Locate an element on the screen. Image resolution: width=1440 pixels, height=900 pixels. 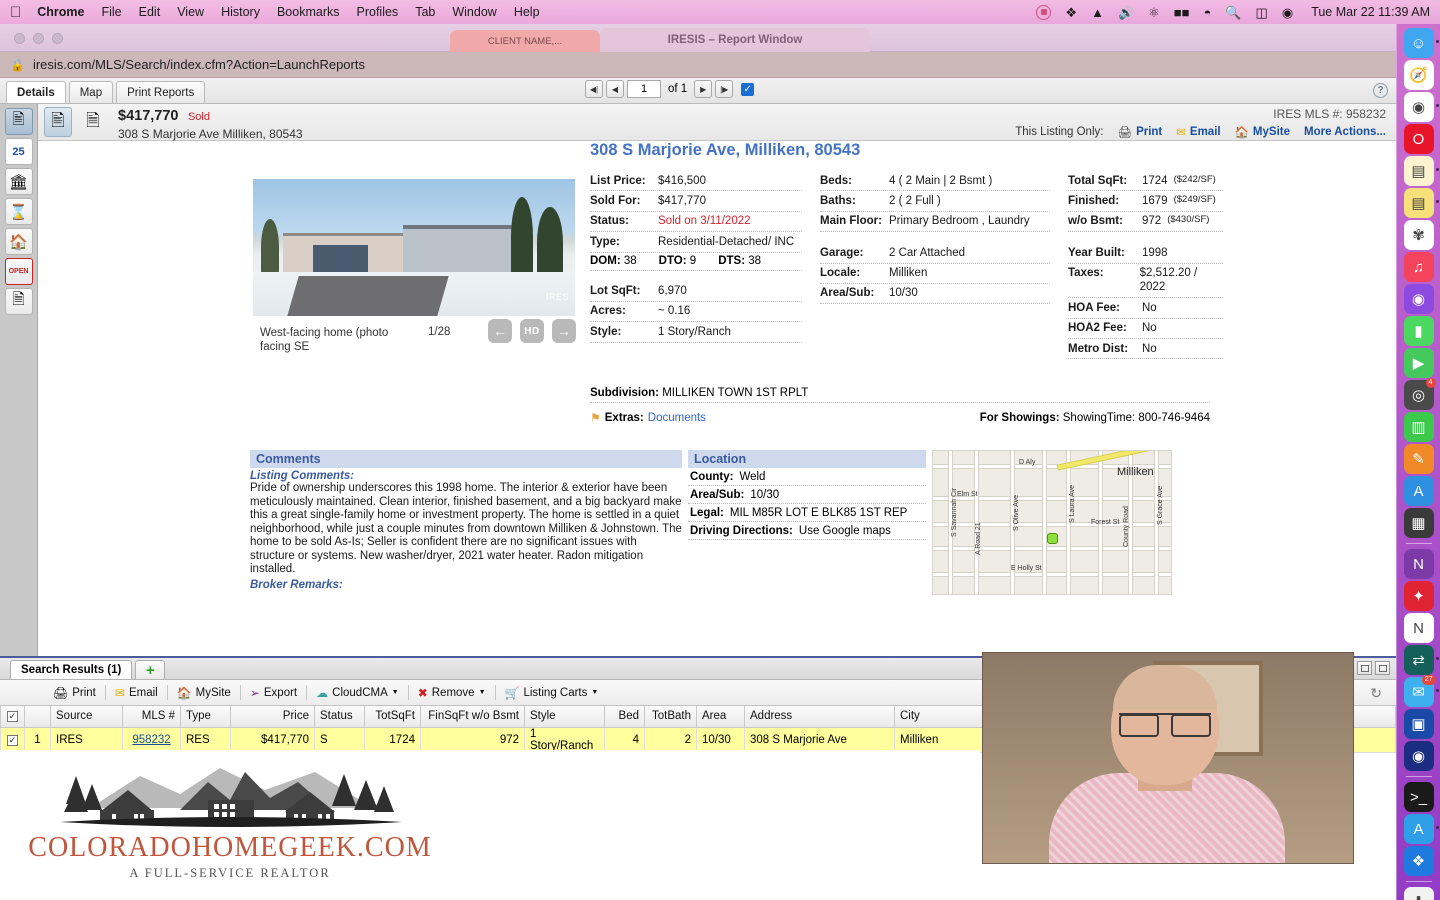
notes-icon: ▤ is located at coordinates (1421, 171).